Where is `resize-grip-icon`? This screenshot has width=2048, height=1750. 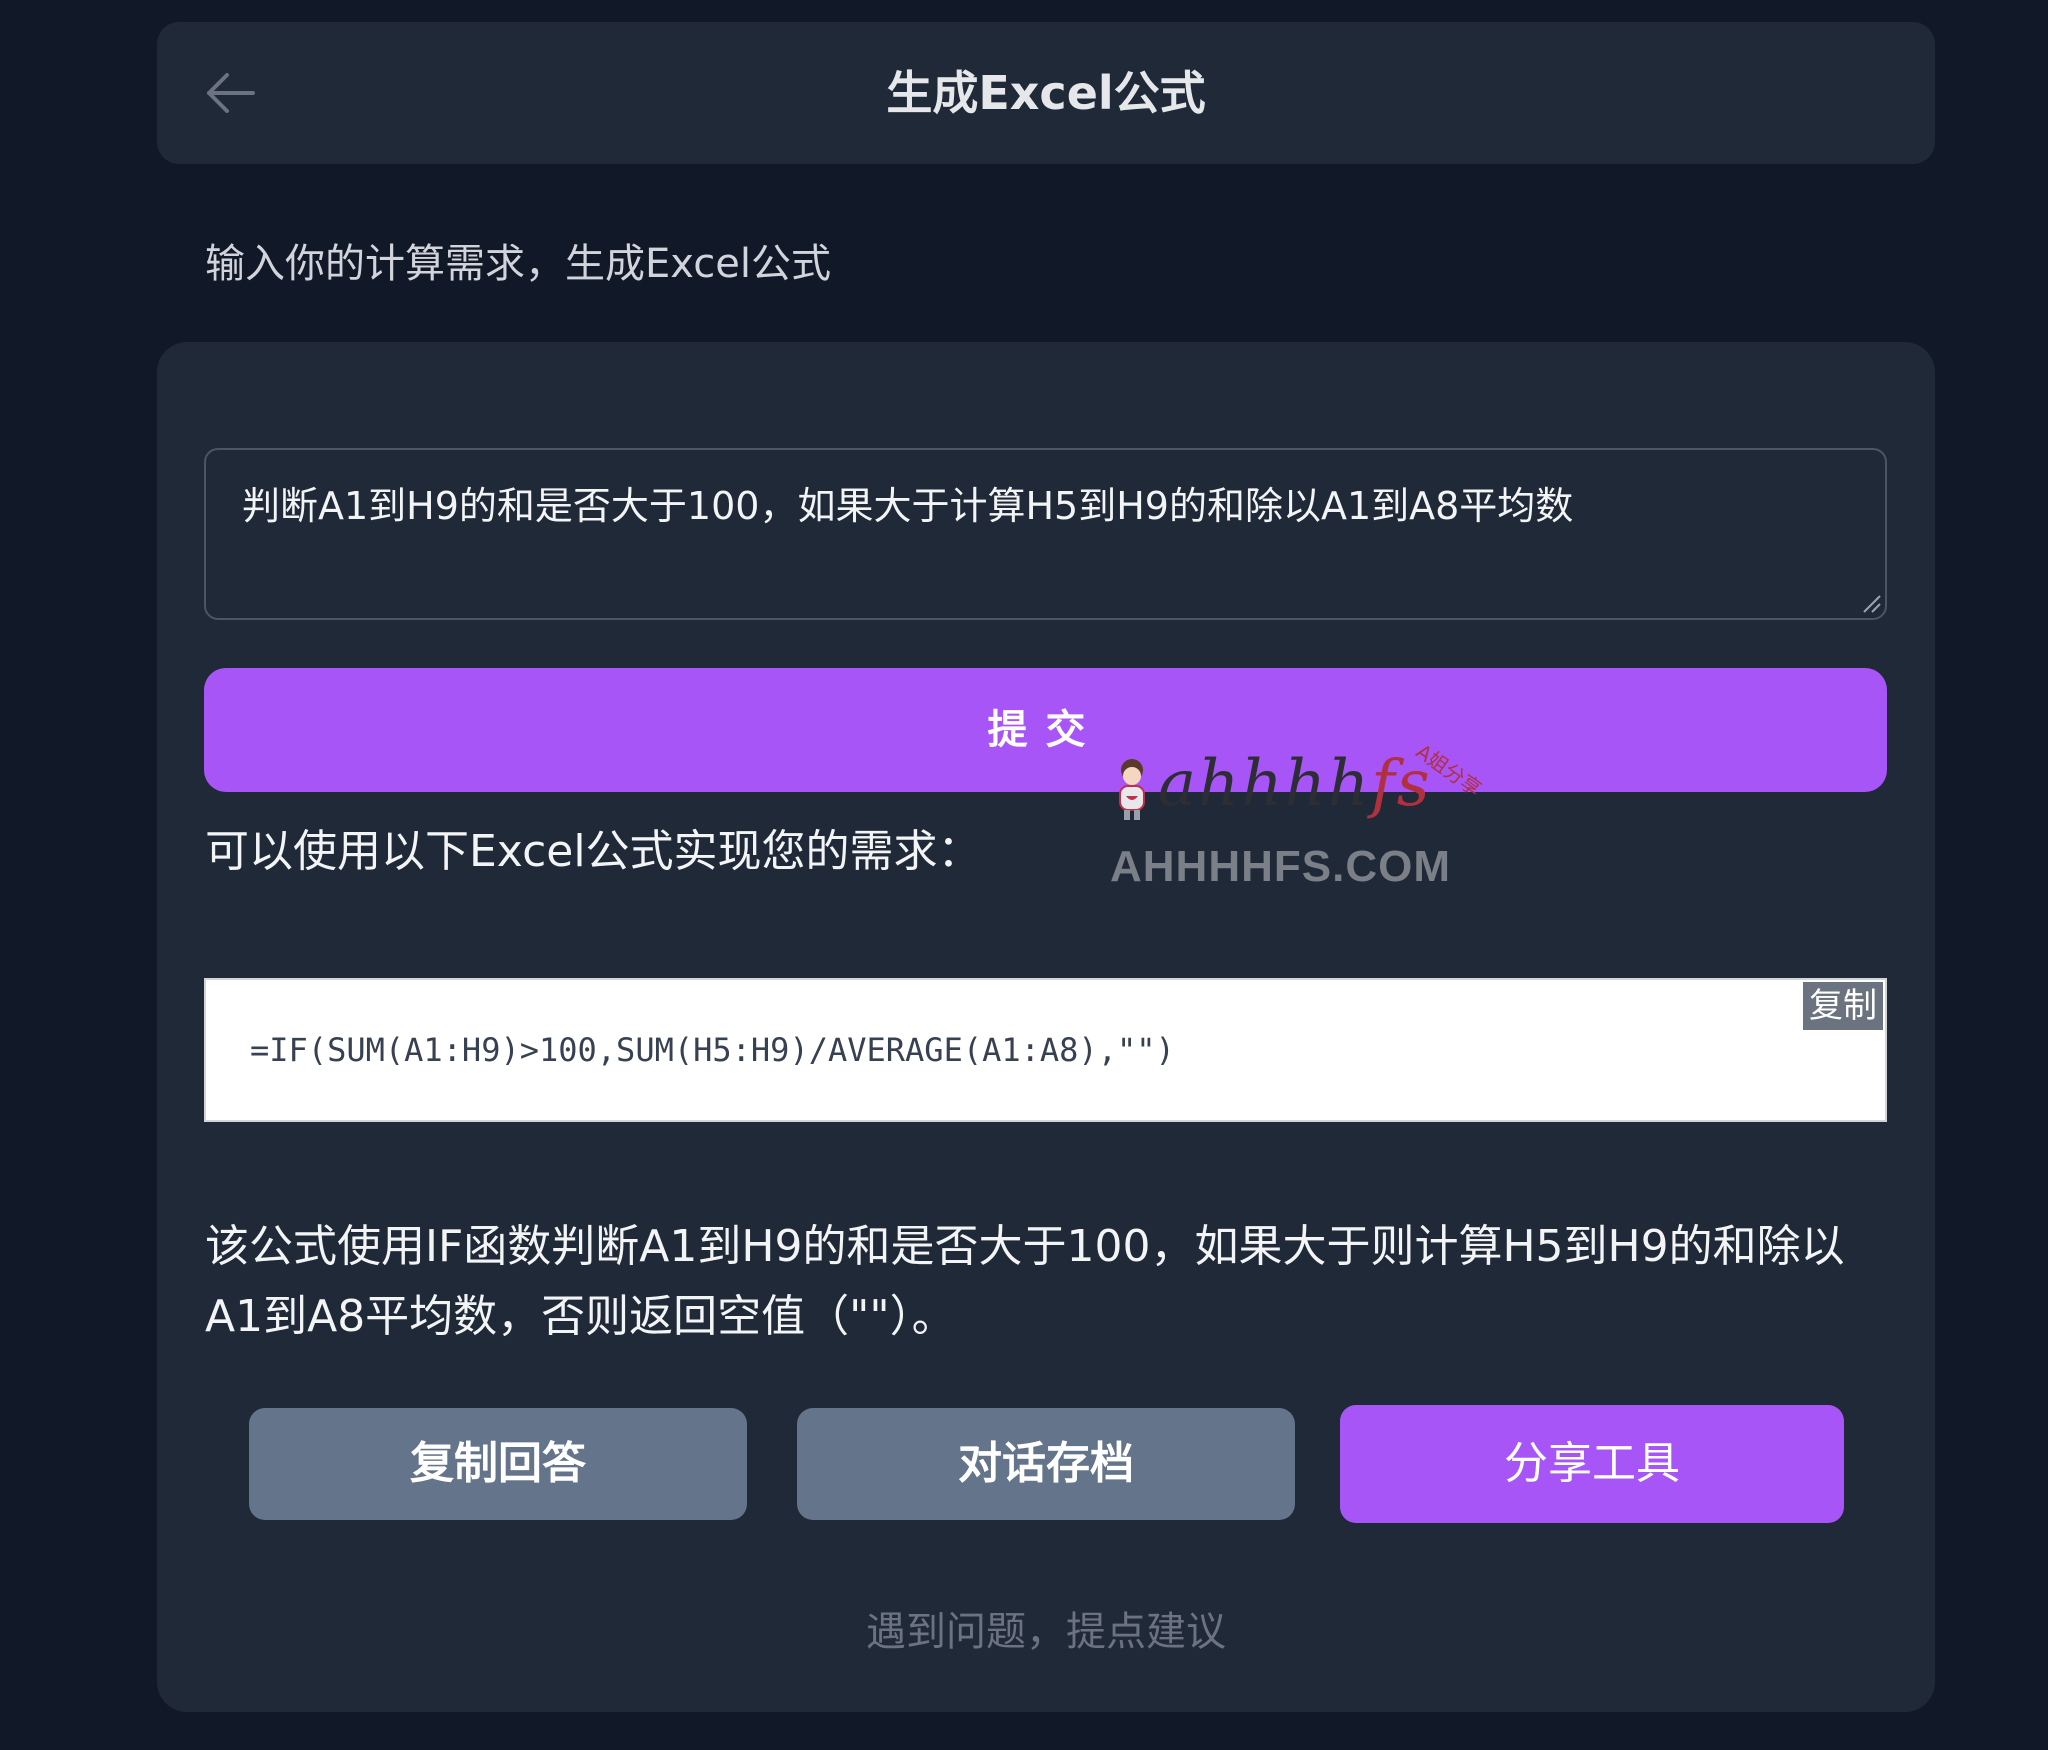 resize-grip-icon is located at coordinates (1871, 603).